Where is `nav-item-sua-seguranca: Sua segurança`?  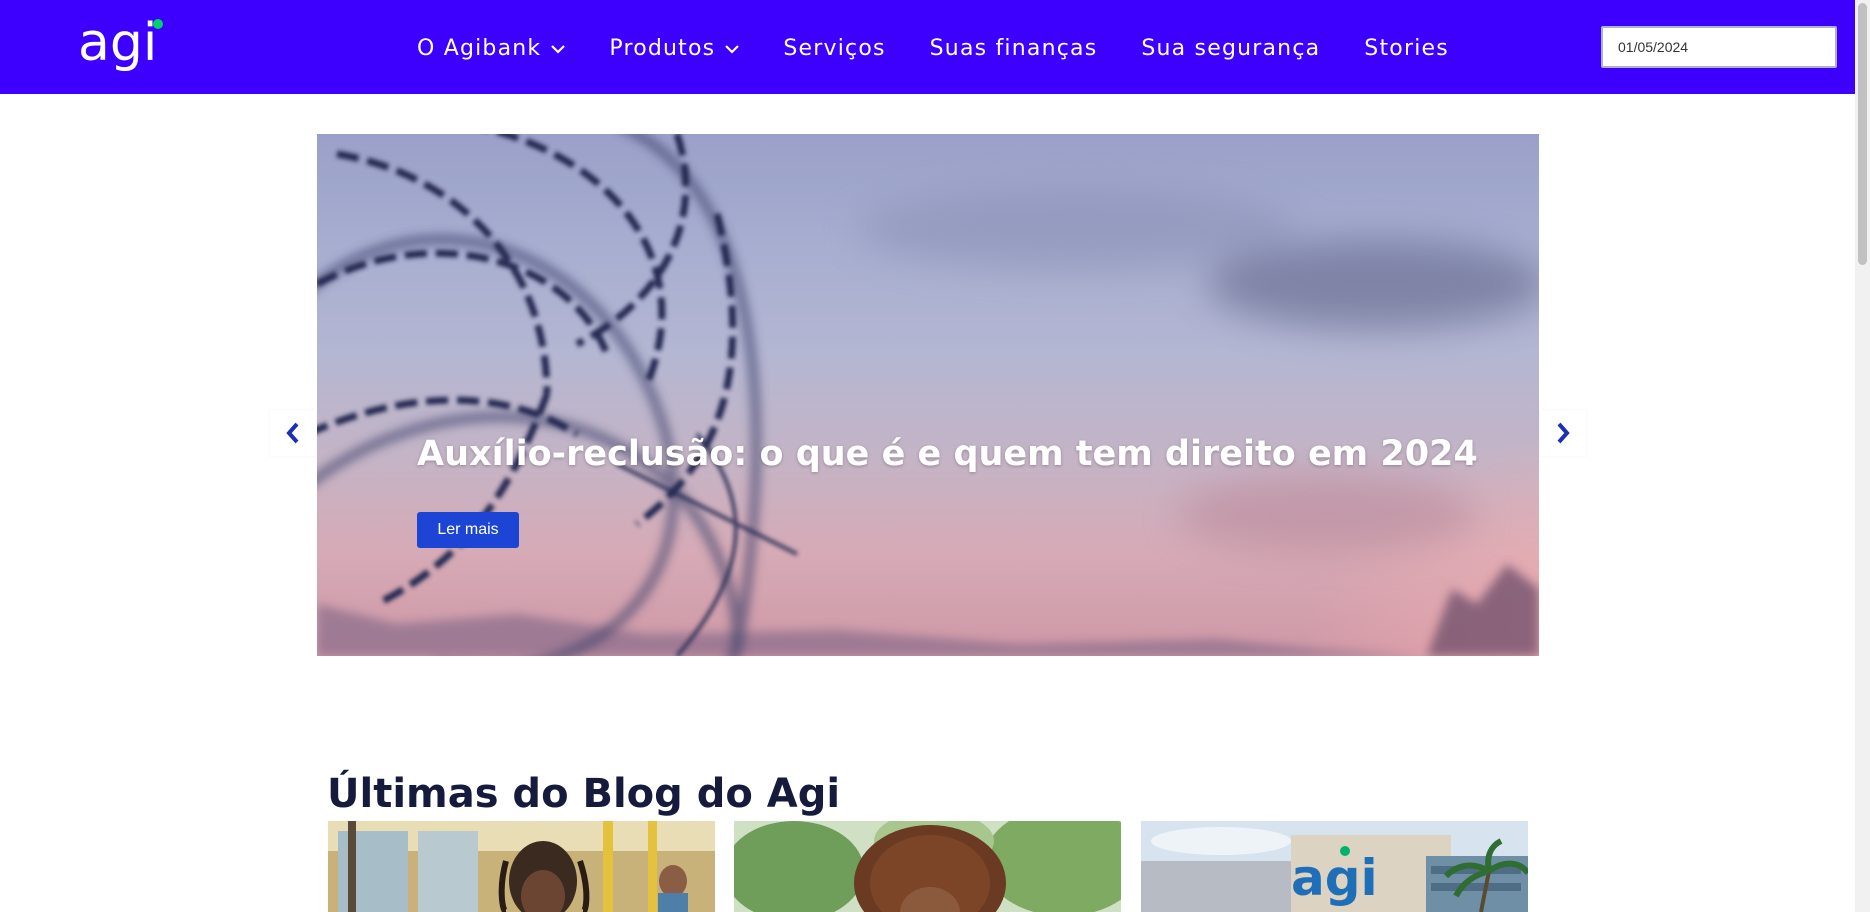
nav-item-sua-seguranca: Sua segurança is located at coordinates (1230, 48).